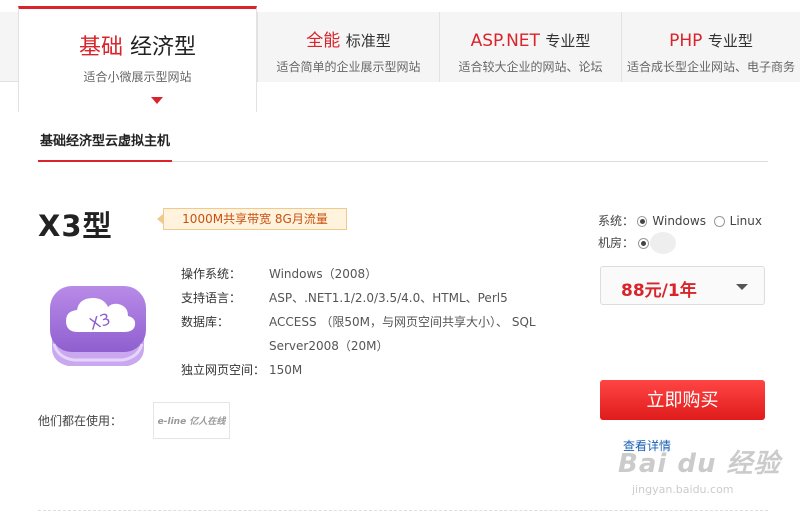  I want to click on buy-now-button: 立即购买, so click(682, 400).